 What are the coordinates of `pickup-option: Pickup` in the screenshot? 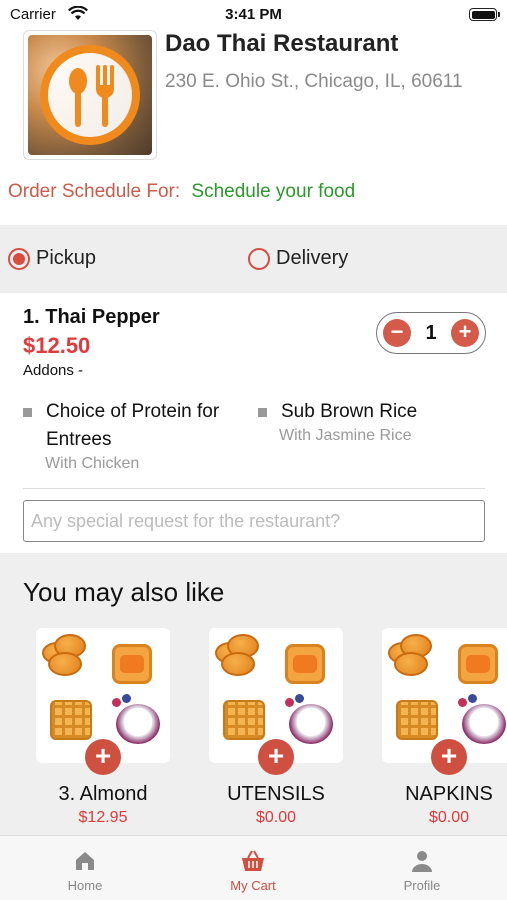 It's located at (52, 258).